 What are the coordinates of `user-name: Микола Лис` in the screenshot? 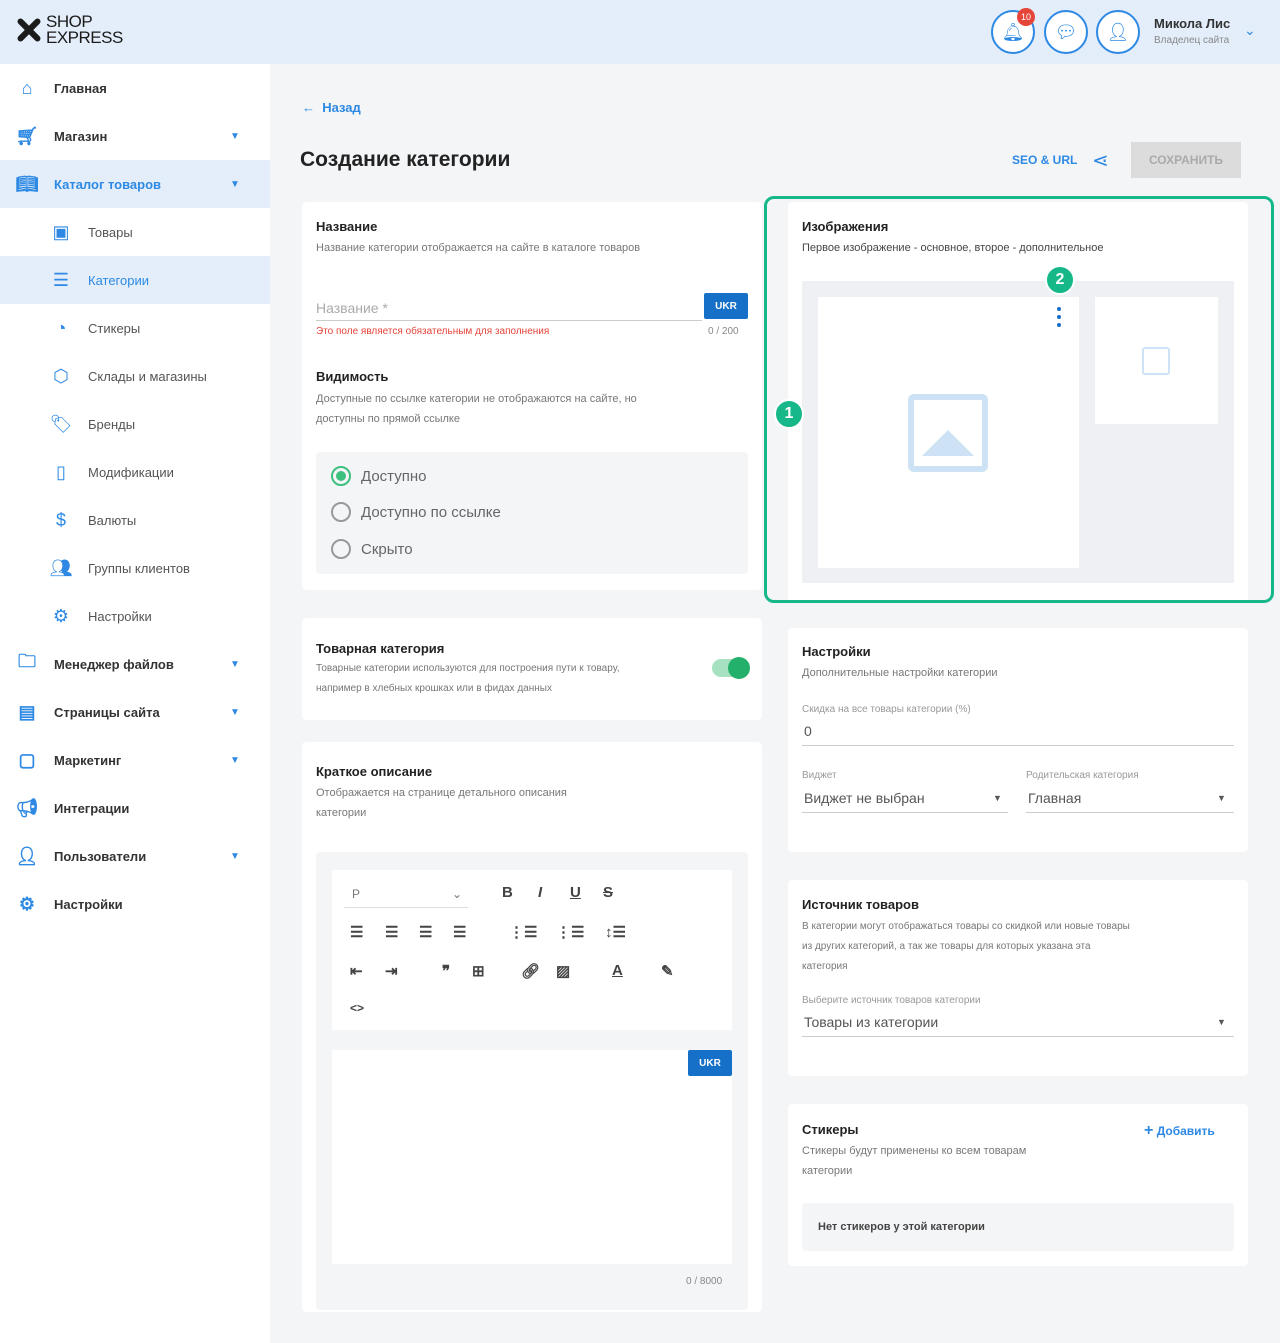 It's located at (1192, 23).